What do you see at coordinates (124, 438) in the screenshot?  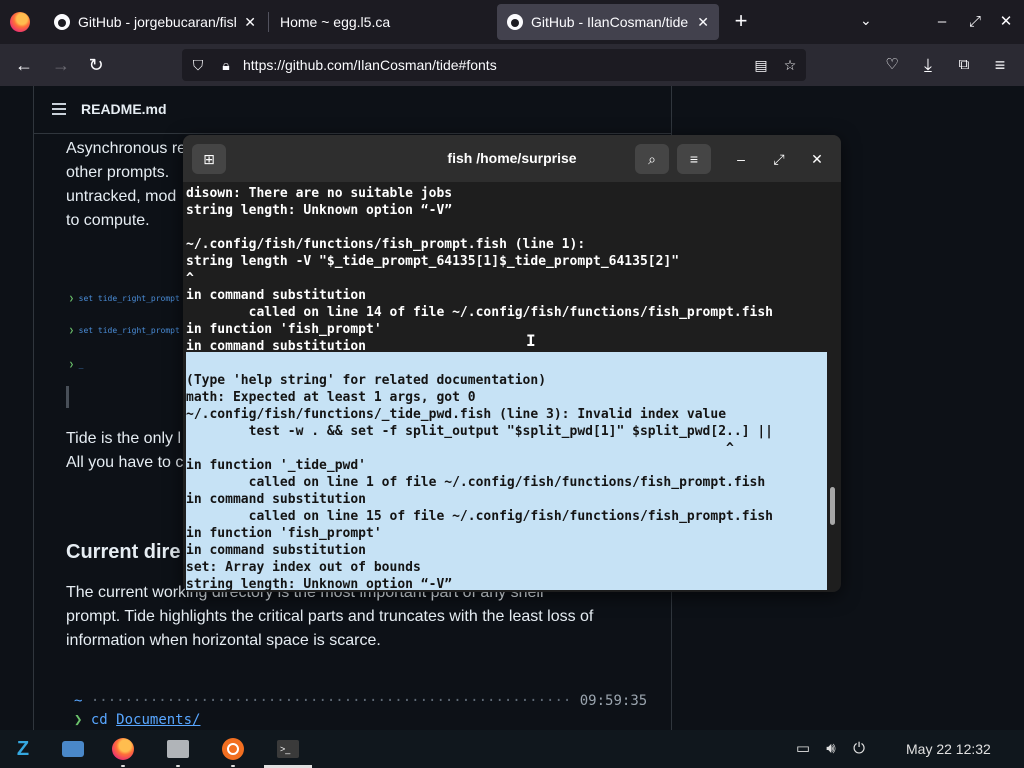 I see `text-line: Tide is the only l` at bounding box center [124, 438].